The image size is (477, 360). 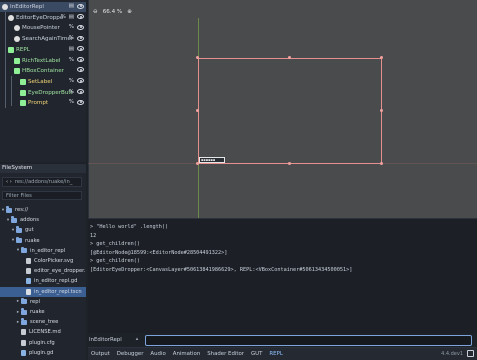 What do you see at coordinates (27, 7) in the screenshot?
I see `scene-node-label: InEditorRepl` at bounding box center [27, 7].